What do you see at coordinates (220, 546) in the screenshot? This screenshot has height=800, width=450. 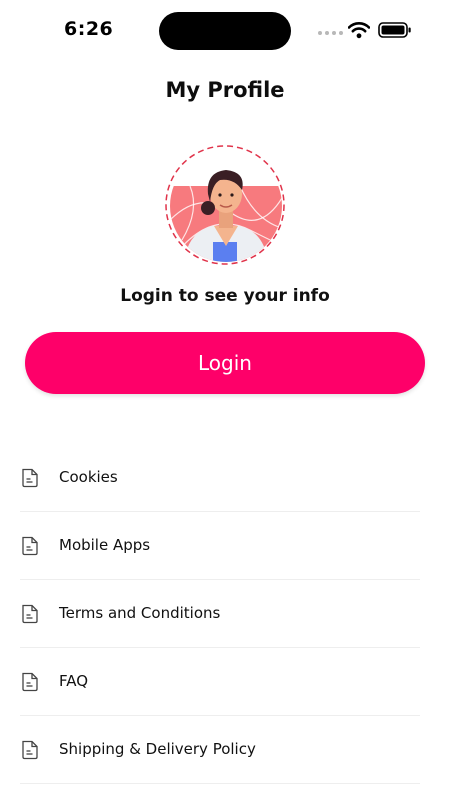 I see `menu-item-mobile-apps: Mobile Apps` at bounding box center [220, 546].